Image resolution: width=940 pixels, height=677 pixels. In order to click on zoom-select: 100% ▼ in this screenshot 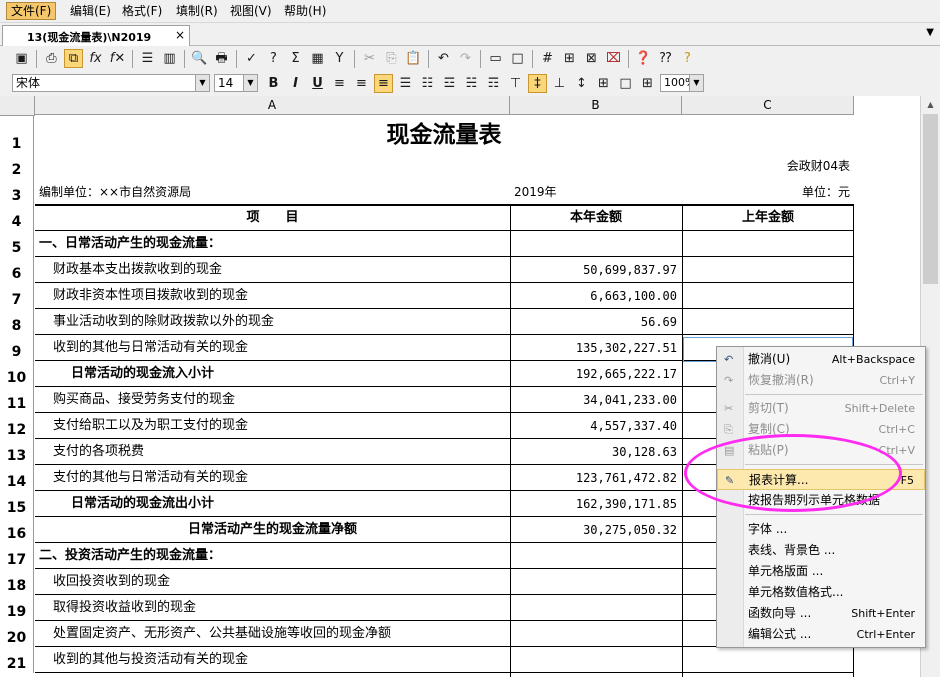, I will do `click(682, 83)`.